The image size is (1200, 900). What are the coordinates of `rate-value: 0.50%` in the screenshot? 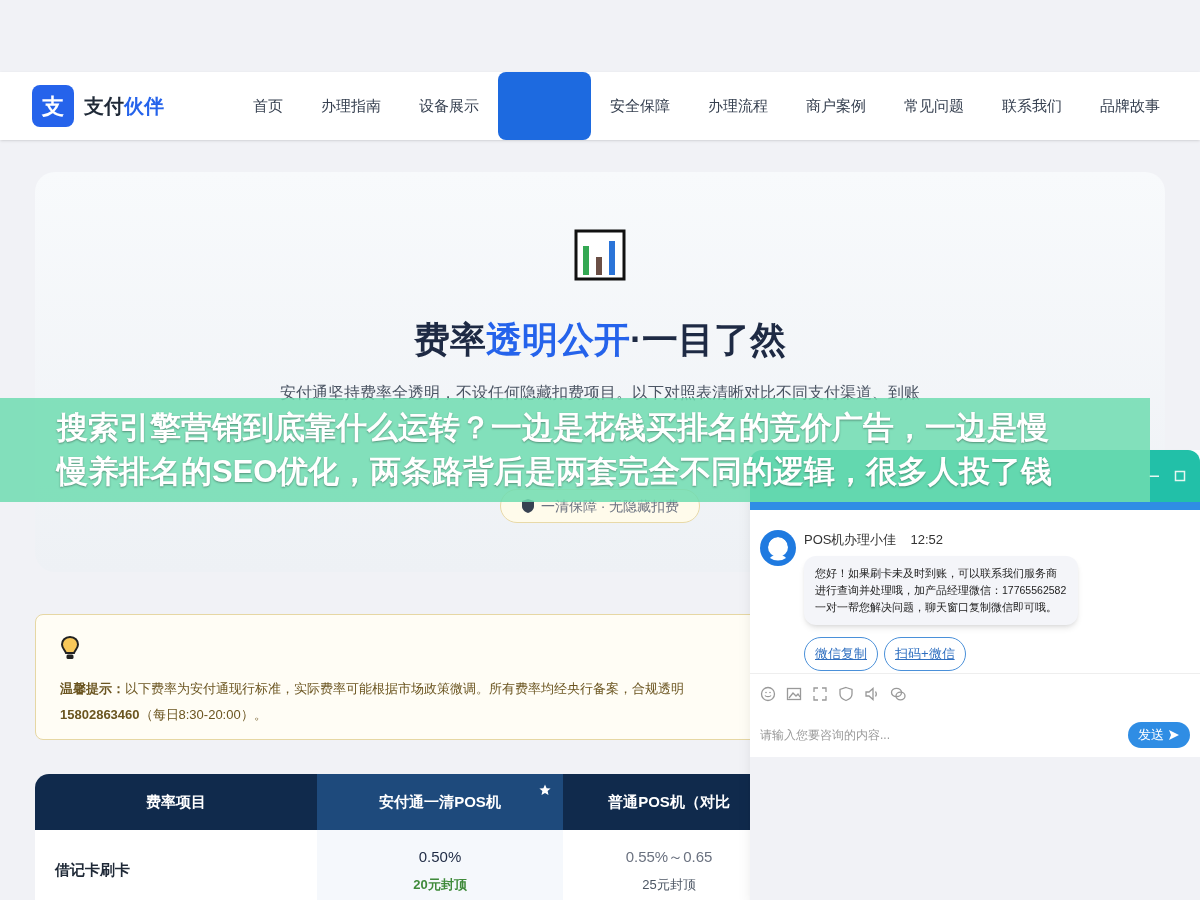 It's located at (440, 857).